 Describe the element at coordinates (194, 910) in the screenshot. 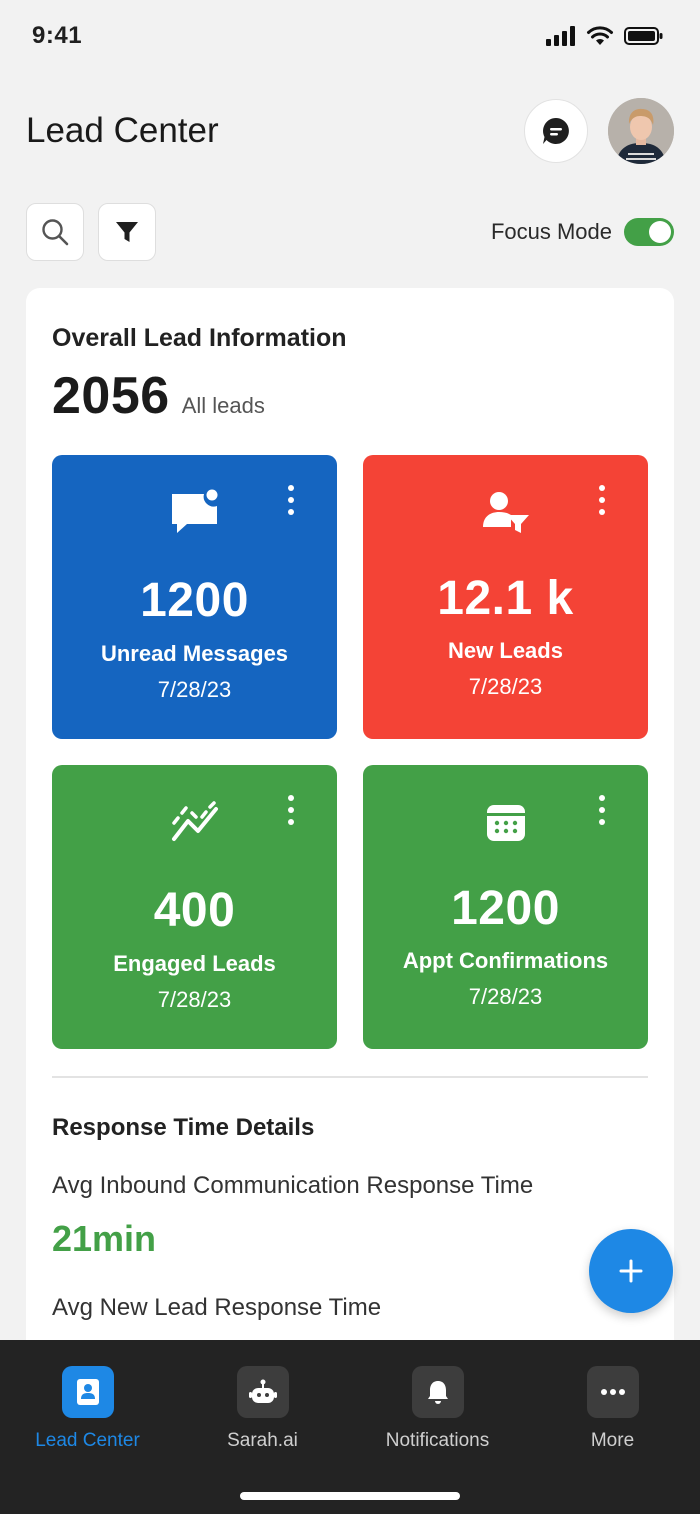

I see `tile-value: 400` at that location.